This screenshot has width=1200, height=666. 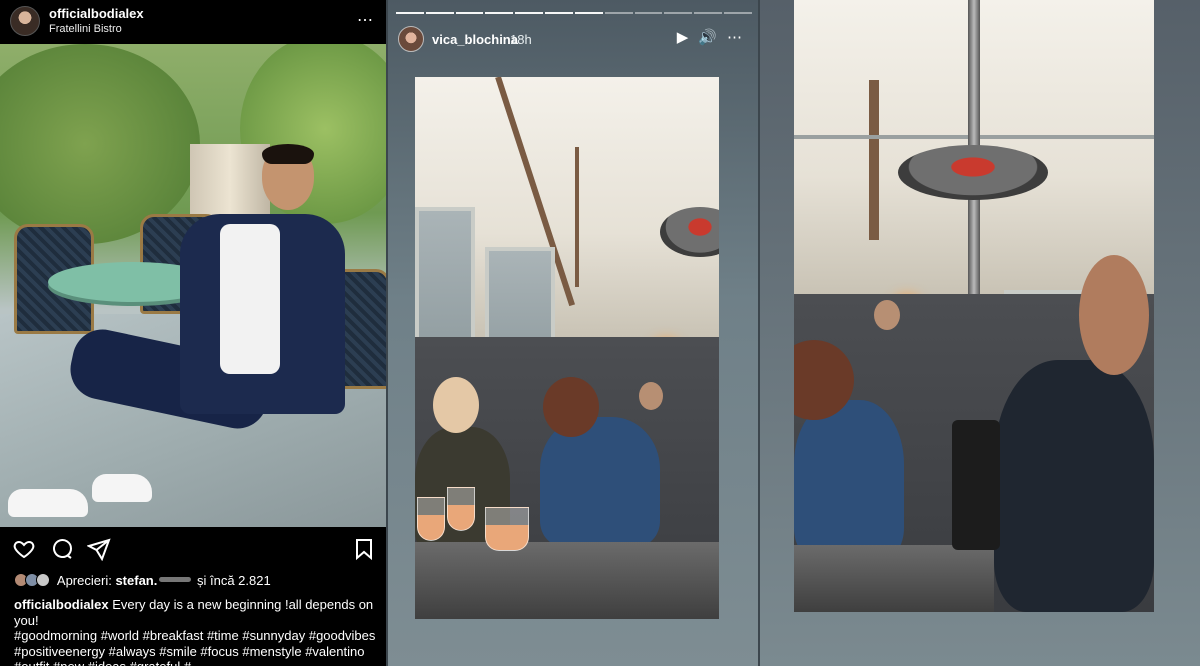 What do you see at coordinates (194, 22) in the screenshot?
I see `post-header: officialbodialex Fratellini Bistro ⋯` at bounding box center [194, 22].